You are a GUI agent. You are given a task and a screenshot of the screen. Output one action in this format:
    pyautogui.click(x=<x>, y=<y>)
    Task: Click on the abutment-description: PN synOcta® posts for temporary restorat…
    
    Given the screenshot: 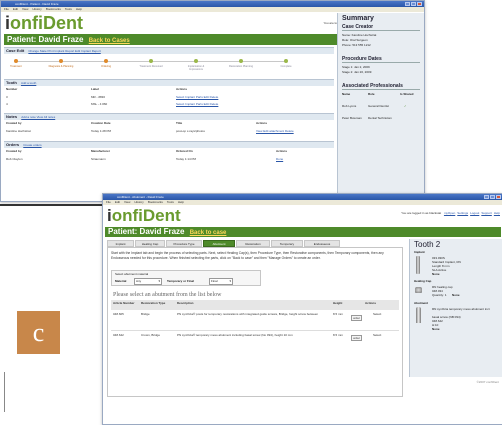 What is the action you would take?
    pyautogui.click(x=248, y=314)
    